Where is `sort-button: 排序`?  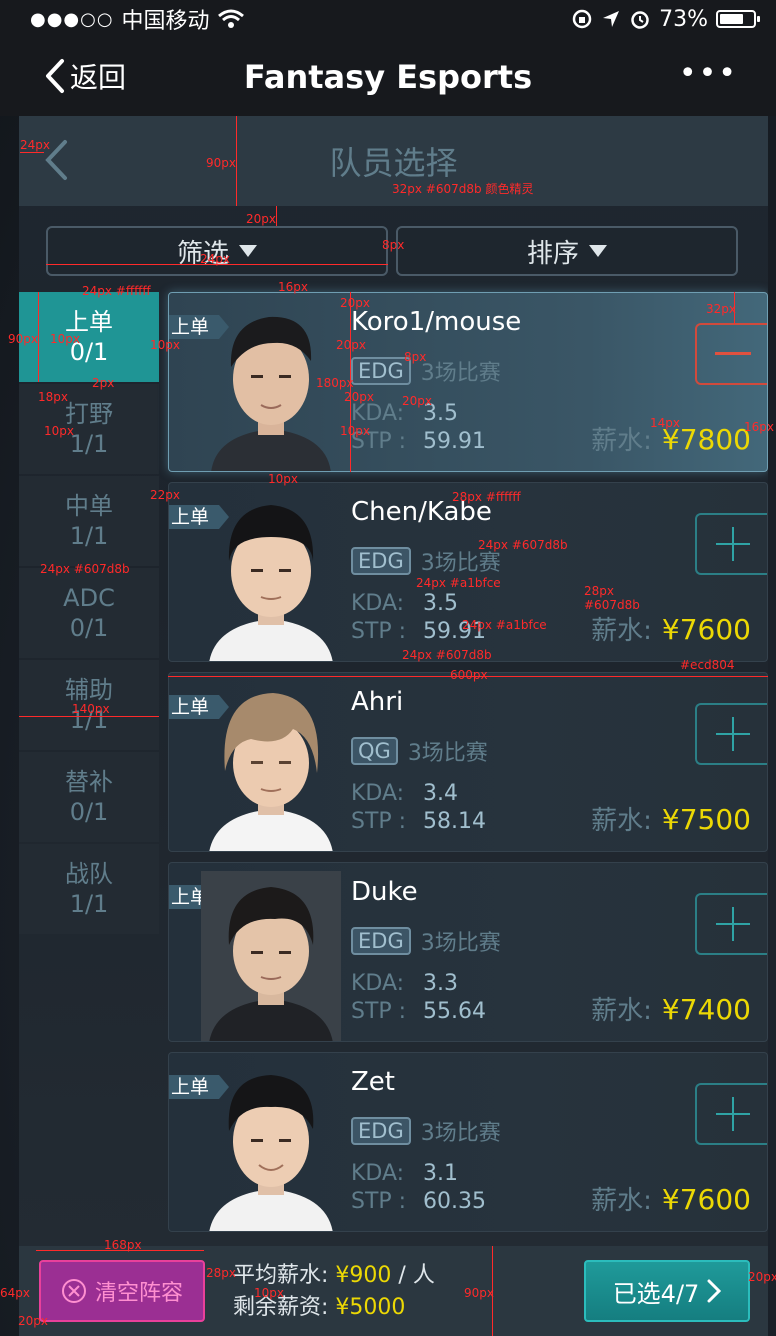
sort-button: 排序 is located at coordinates (567, 251).